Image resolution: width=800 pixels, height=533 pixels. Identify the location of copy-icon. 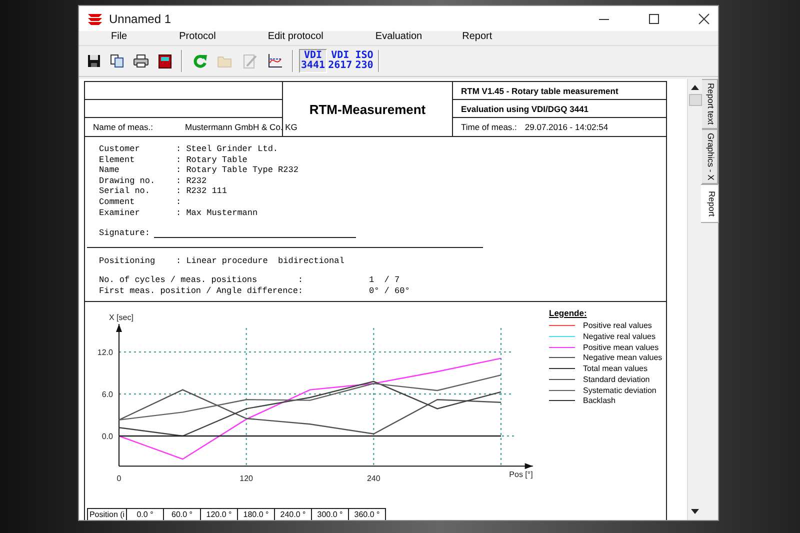
(117, 61).